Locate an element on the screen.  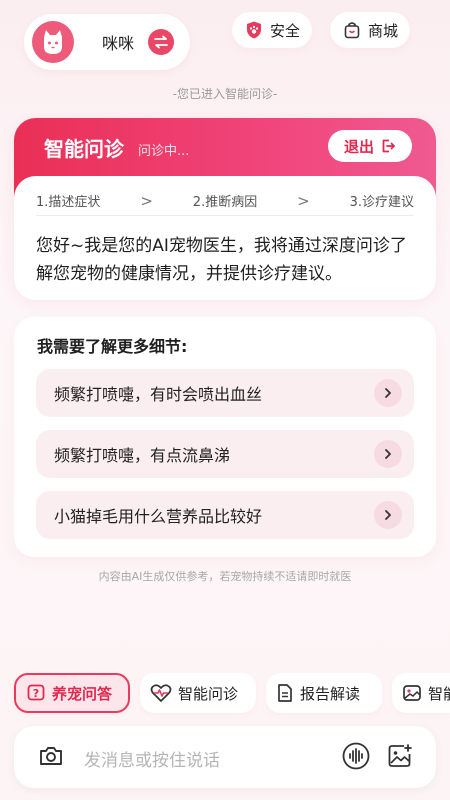
suggestion-text: 频繁打喷嚏，有点流鼻涕 is located at coordinates (142, 455).